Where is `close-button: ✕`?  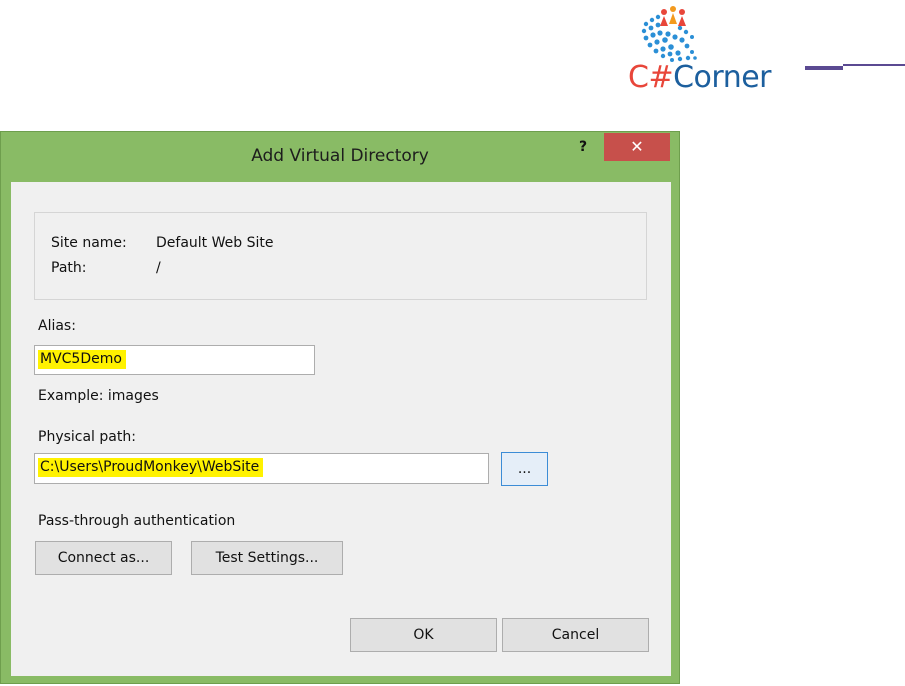 close-button: ✕ is located at coordinates (637, 147).